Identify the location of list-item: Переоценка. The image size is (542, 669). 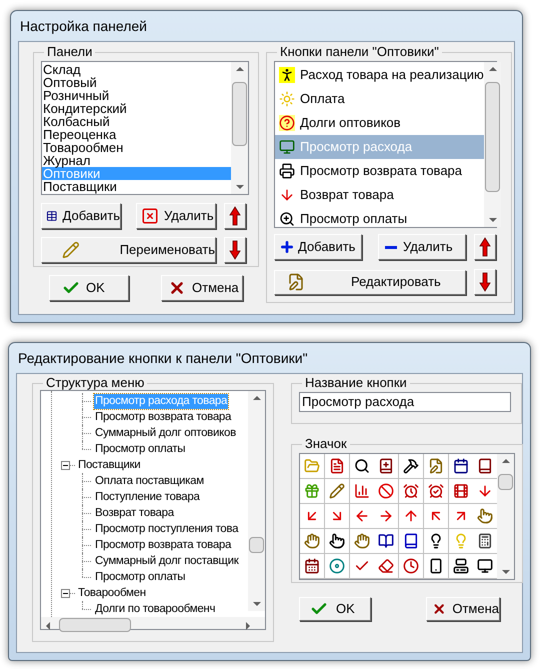
(136, 134).